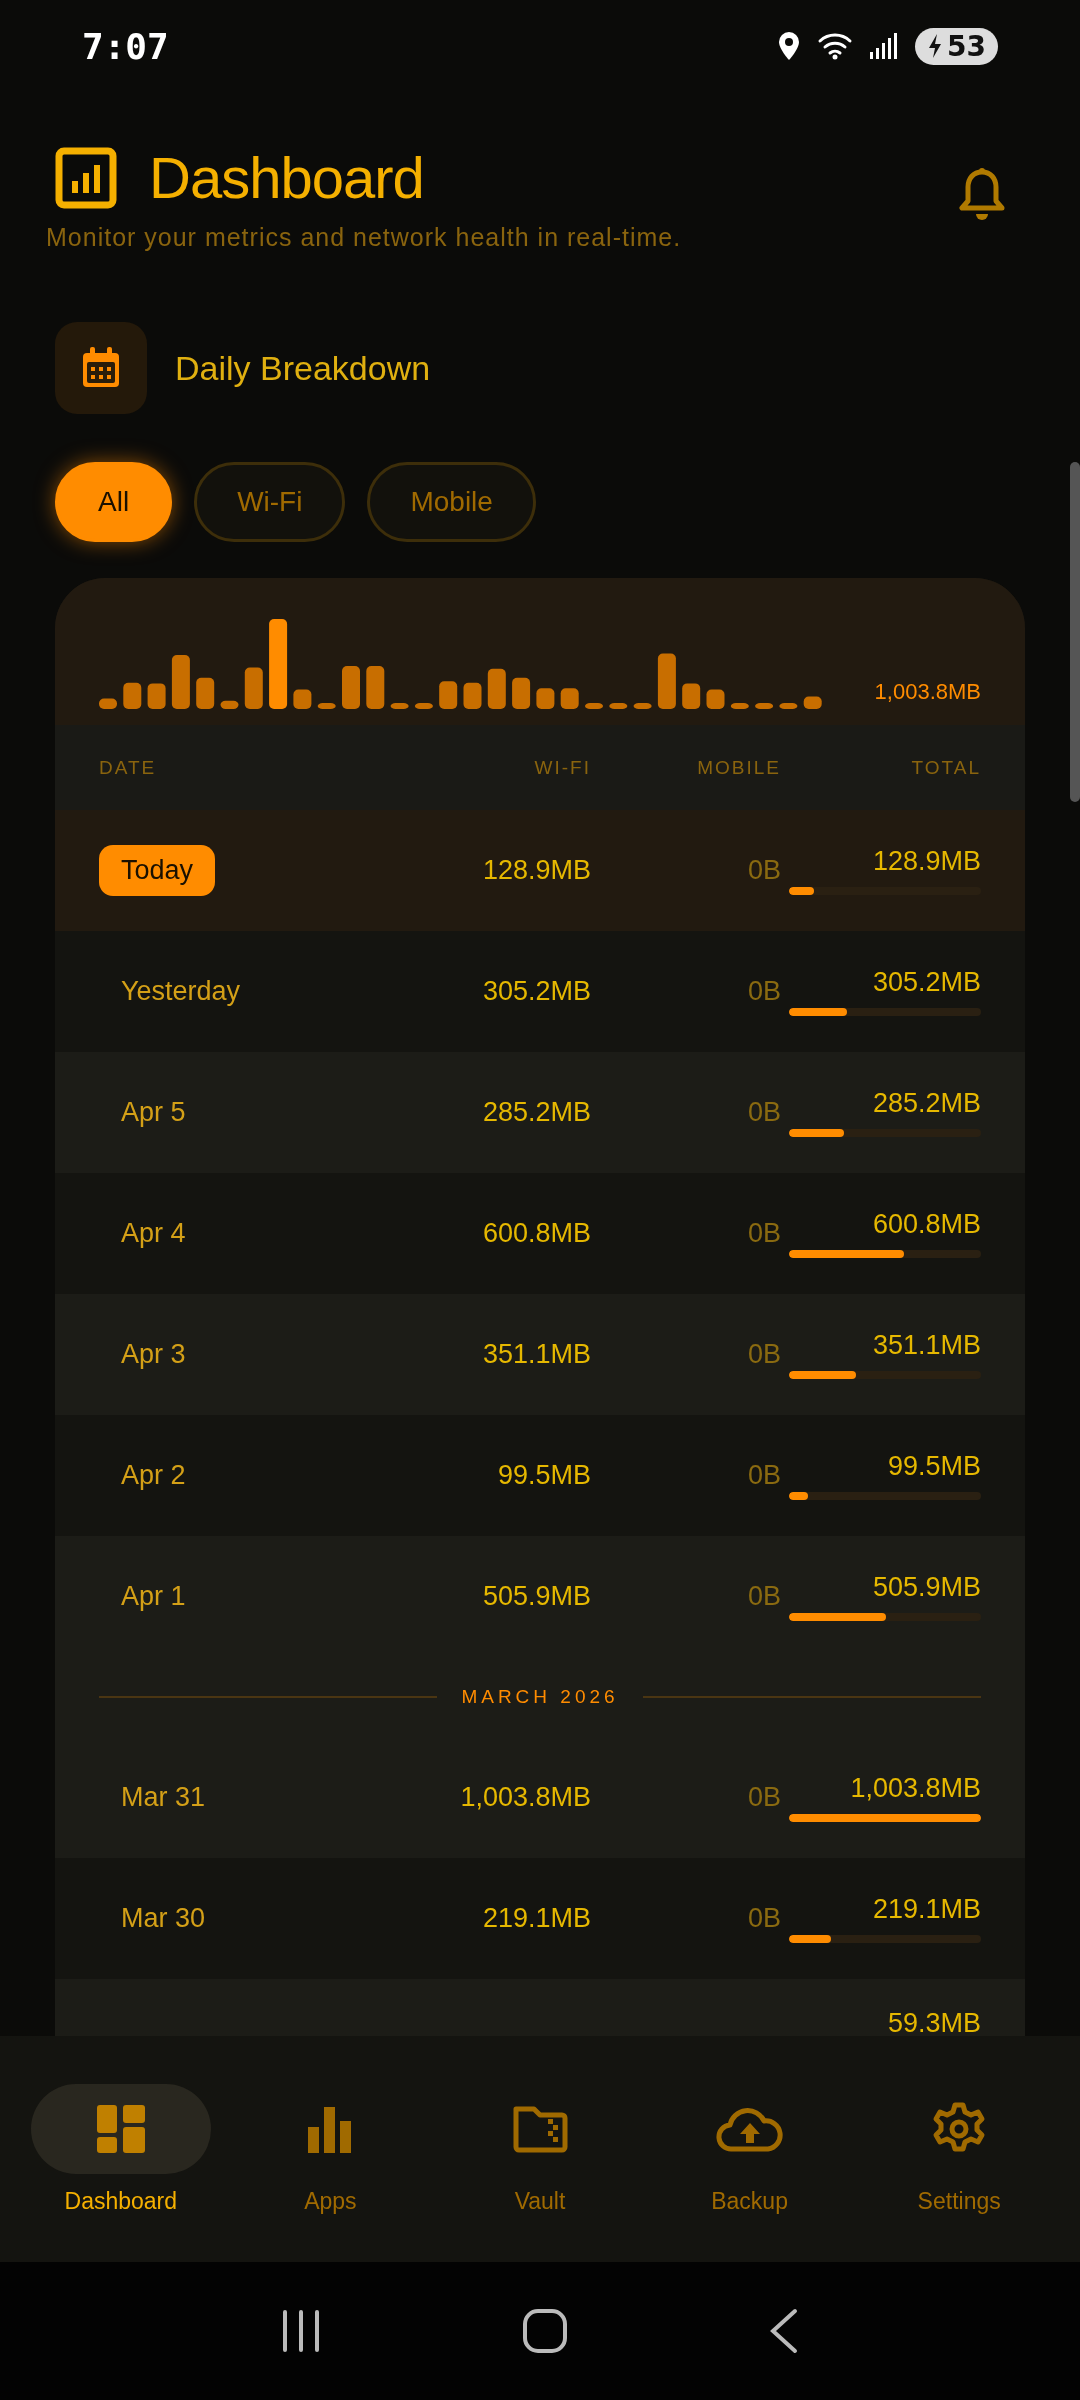 This screenshot has height=2400, width=1080. Describe the element at coordinates (536, 1918) in the screenshot. I see `wifi-cell-text: 219.1MB` at that location.